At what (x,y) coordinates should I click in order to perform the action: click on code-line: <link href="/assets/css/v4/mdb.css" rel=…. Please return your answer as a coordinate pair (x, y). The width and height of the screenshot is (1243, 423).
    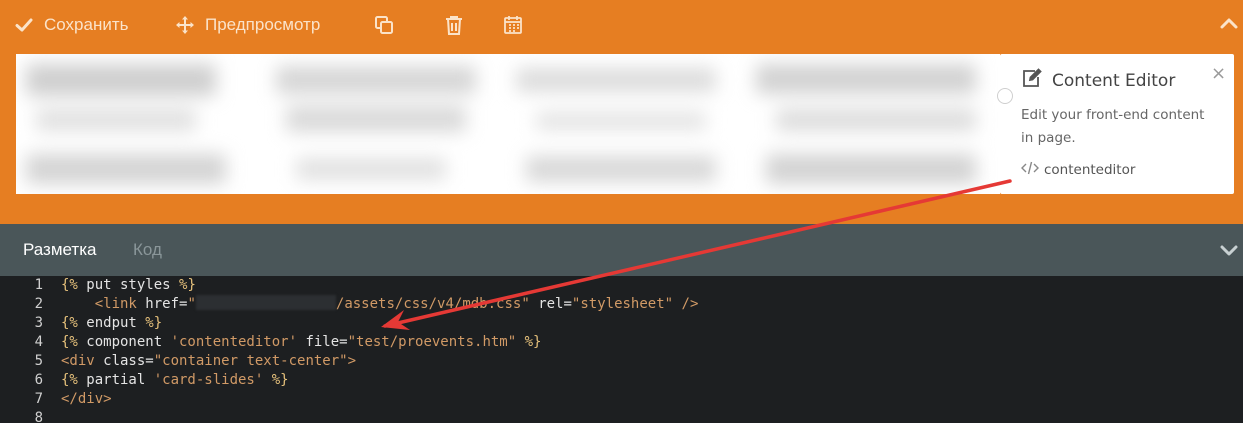
    Looking at the image, I should click on (396, 303).